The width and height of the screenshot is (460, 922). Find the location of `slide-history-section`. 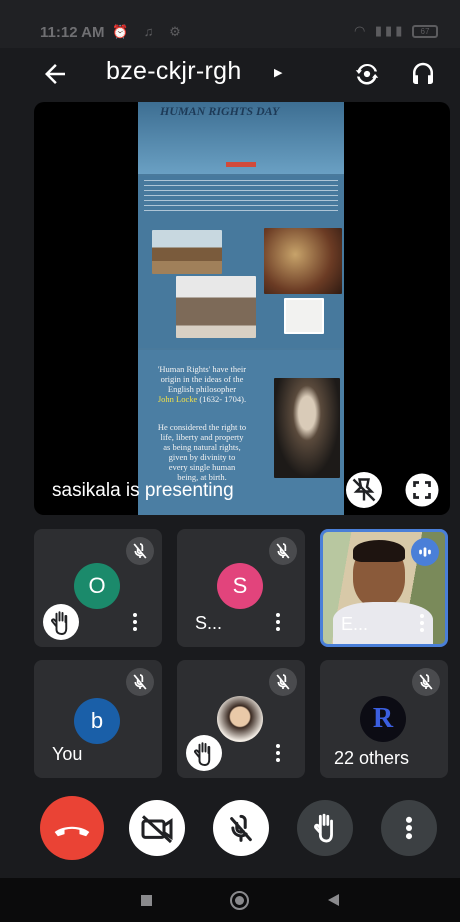

slide-history-section is located at coordinates (241, 262).